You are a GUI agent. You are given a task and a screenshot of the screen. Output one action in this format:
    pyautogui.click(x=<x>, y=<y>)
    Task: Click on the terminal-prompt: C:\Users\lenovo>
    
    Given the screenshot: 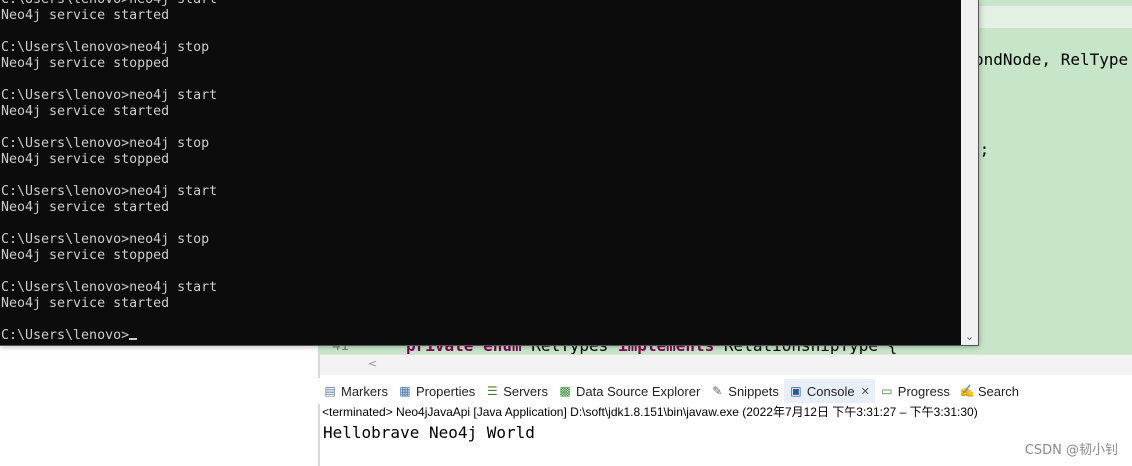 What is the action you would take?
    pyautogui.click(x=109, y=336)
    